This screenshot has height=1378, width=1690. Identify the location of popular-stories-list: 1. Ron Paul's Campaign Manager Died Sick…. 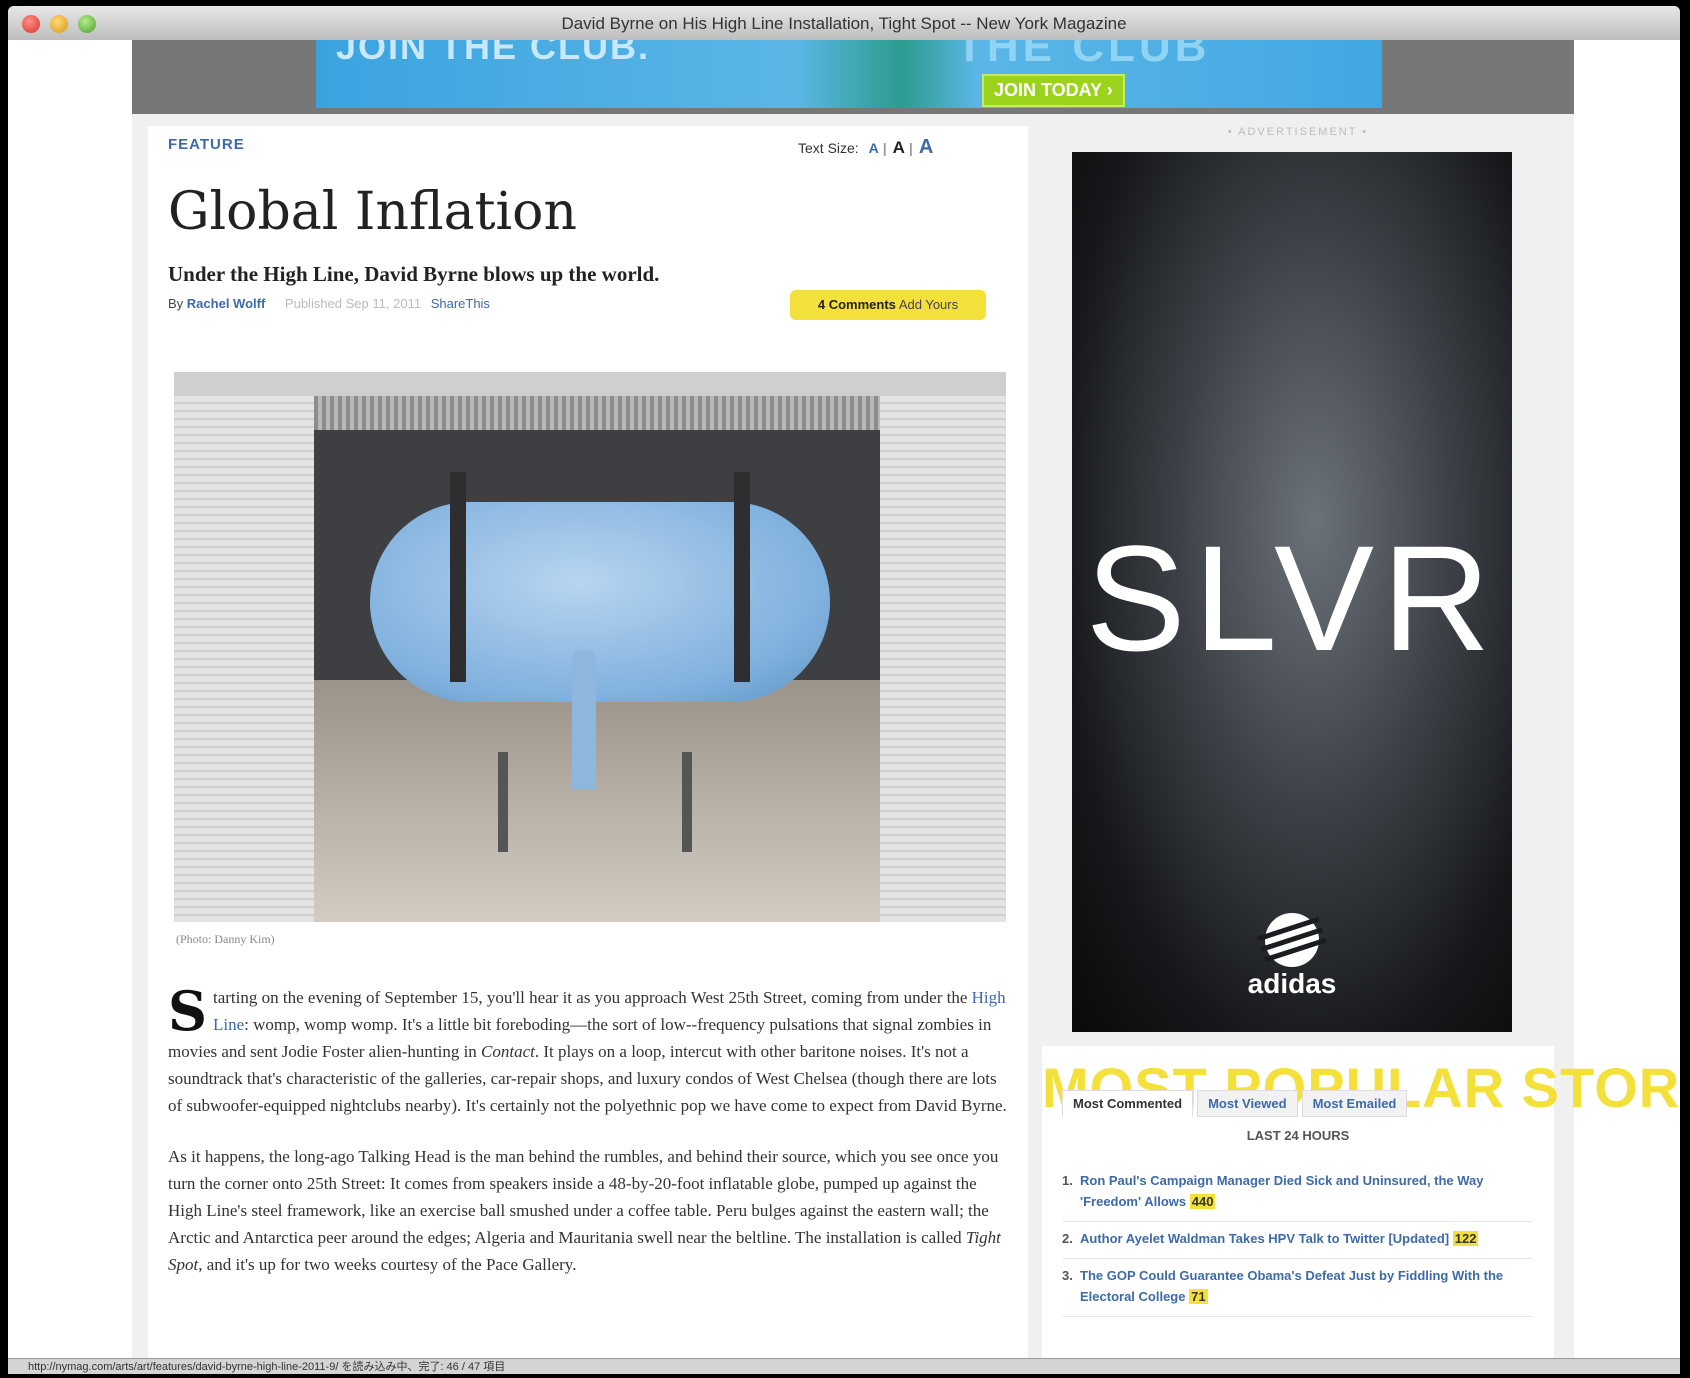
(1297, 1240).